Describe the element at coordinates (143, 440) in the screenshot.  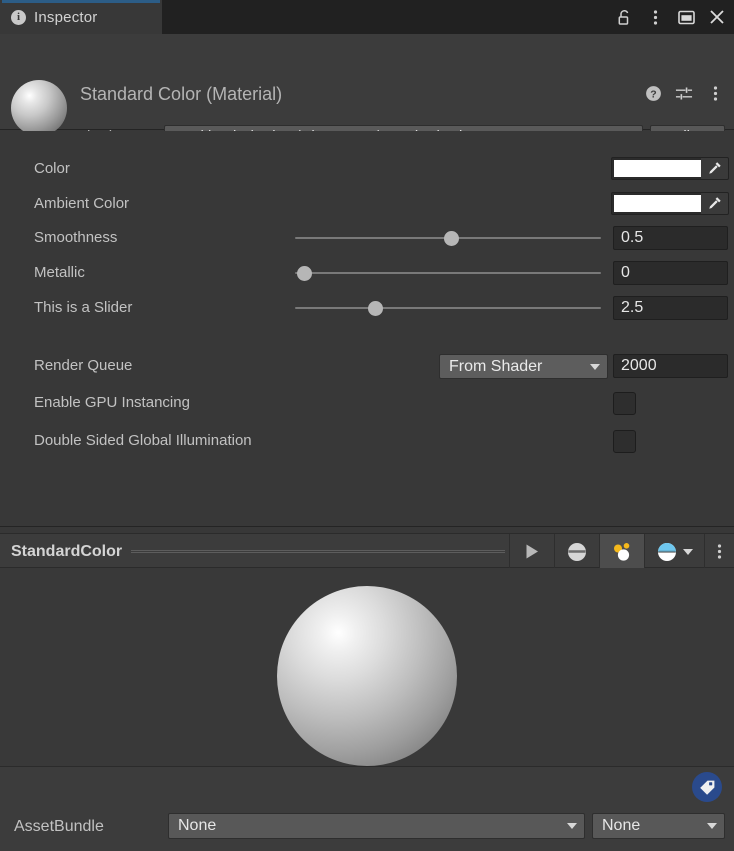
I see `double-sided-gi-label: Double Sided Global Illumination` at that location.